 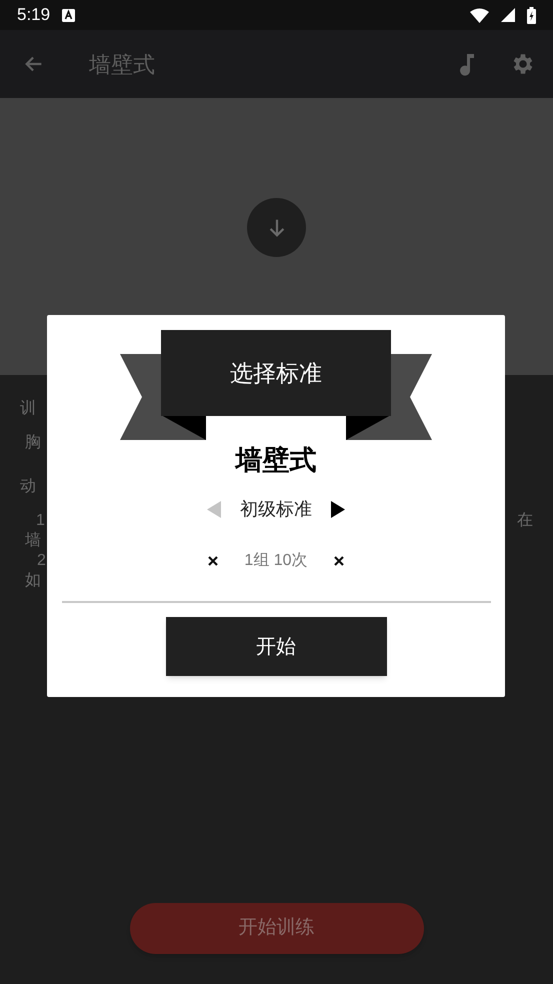 What do you see at coordinates (28, 487) in the screenshot?
I see `background-text: 动` at bounding box center [28, 487].